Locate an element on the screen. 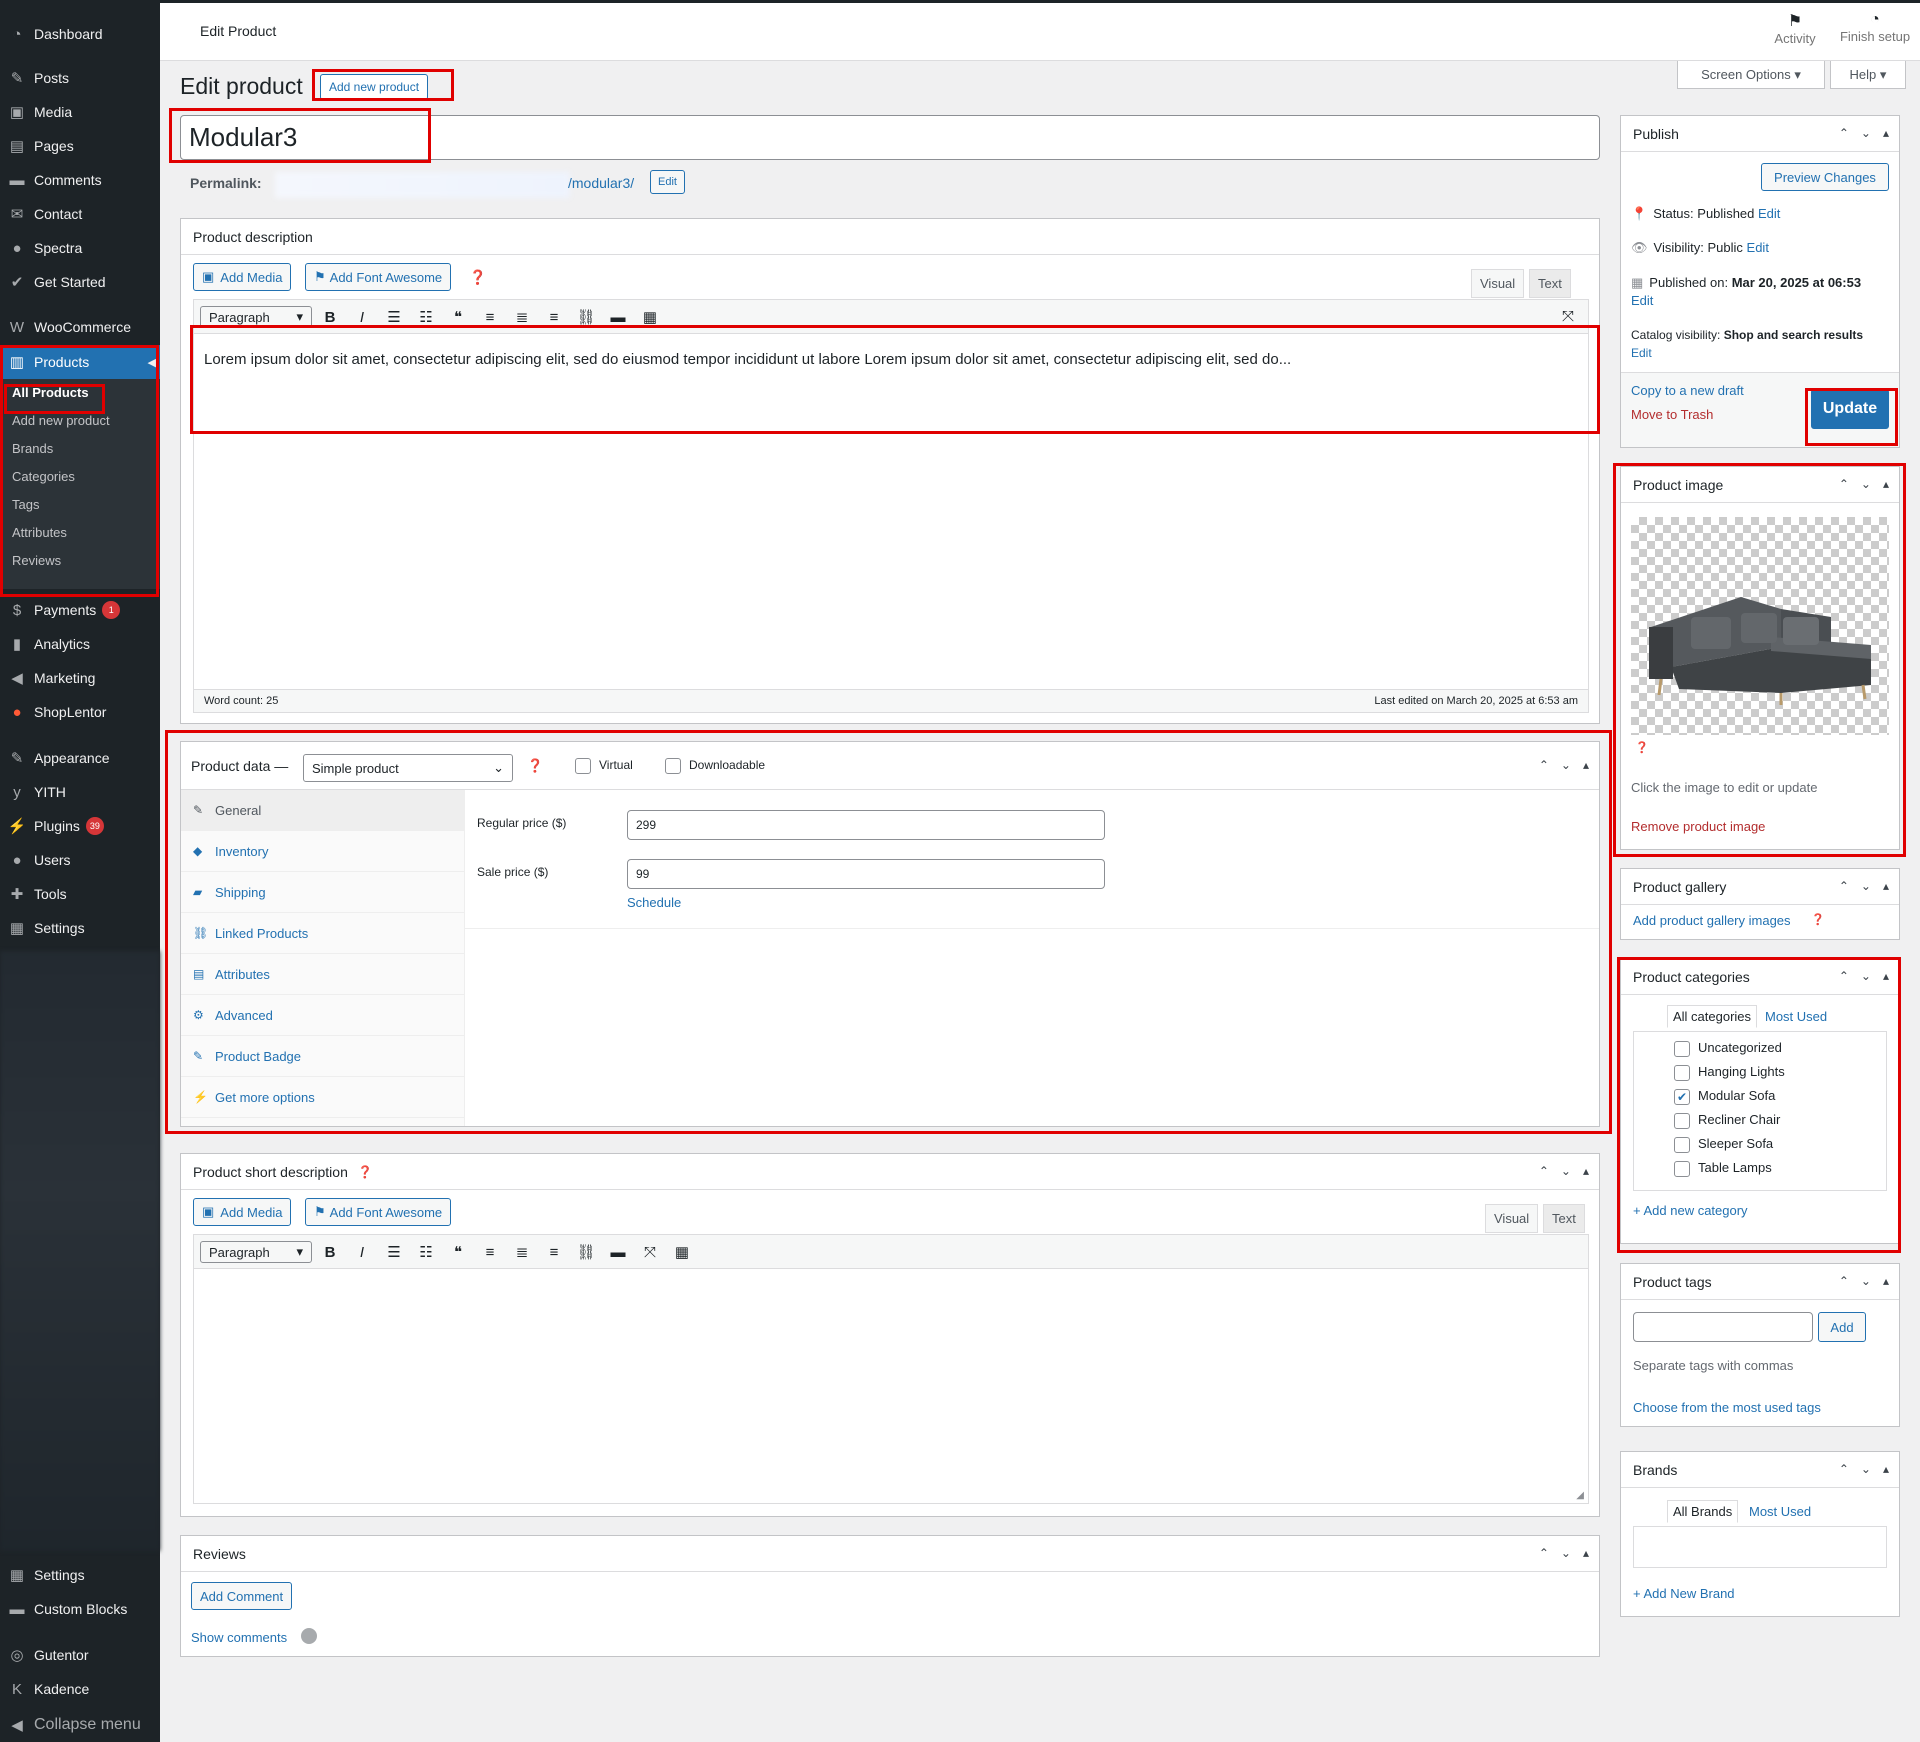 The width and height of the screenshot is (1920, 1742). sale-price-input: 99 is located at coordinates (866, 874).